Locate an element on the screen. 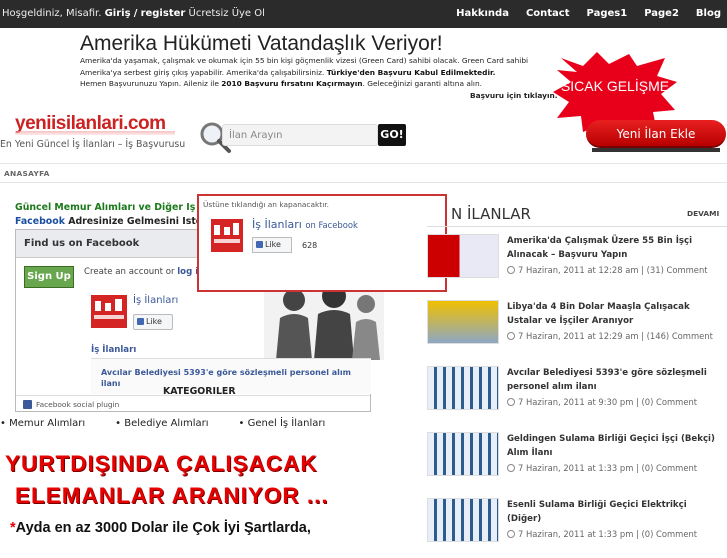 The image size is (727, 558). article-date: 7 Haziran, 2011 at 9:30 pm is located at coordinates (576, 402).